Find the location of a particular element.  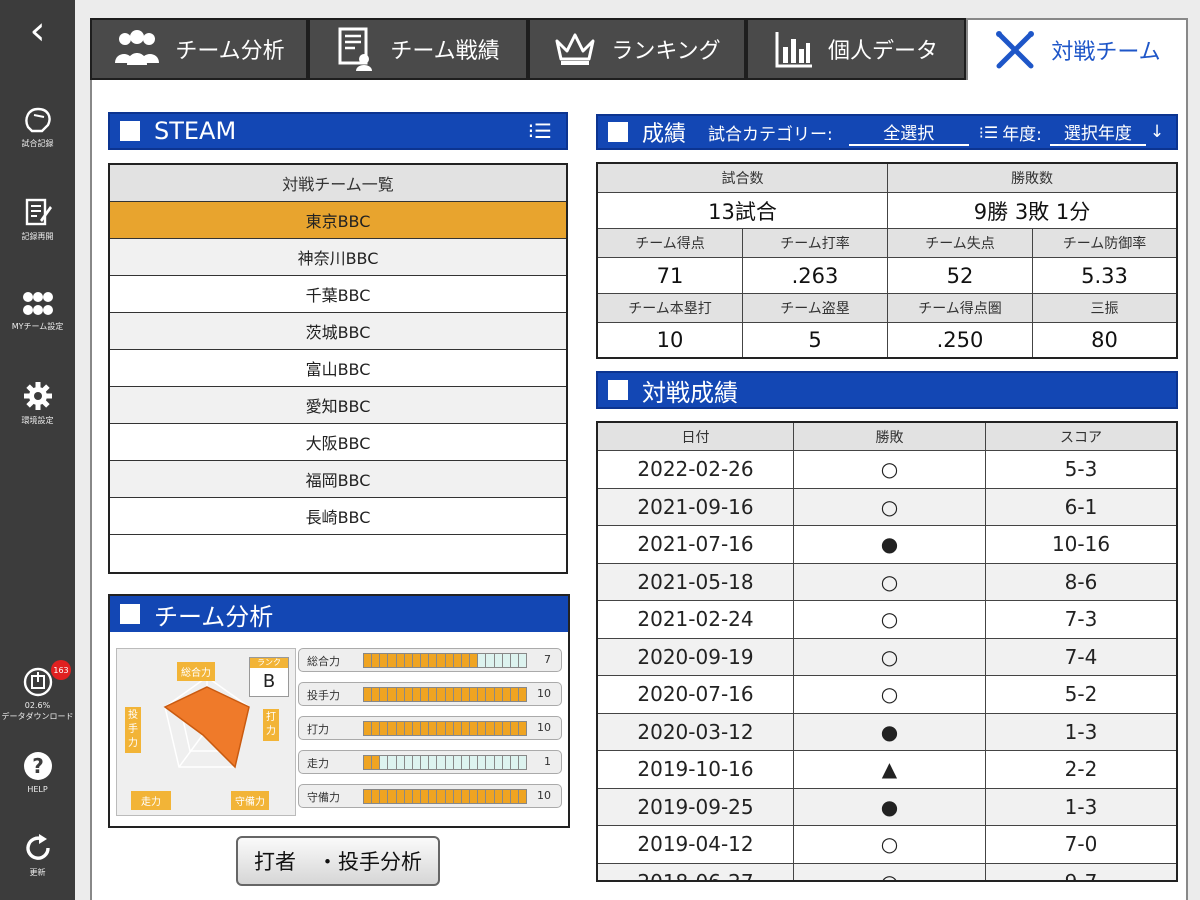

download-count-badge: 163 is located at coordinates (61, 670).